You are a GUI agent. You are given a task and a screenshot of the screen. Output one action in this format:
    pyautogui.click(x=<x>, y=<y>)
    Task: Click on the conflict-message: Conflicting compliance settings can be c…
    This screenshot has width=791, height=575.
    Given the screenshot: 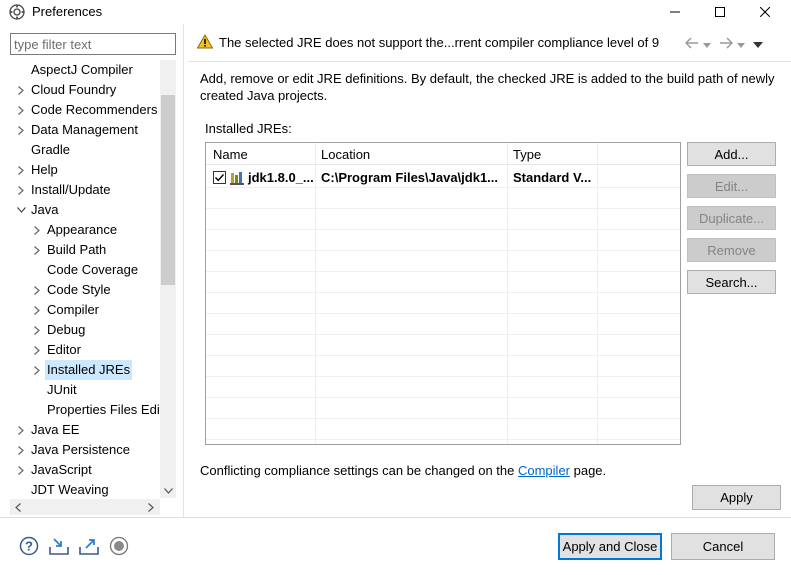 What is the action you would take?
    pyautogui.click(x=403, y=470)
    